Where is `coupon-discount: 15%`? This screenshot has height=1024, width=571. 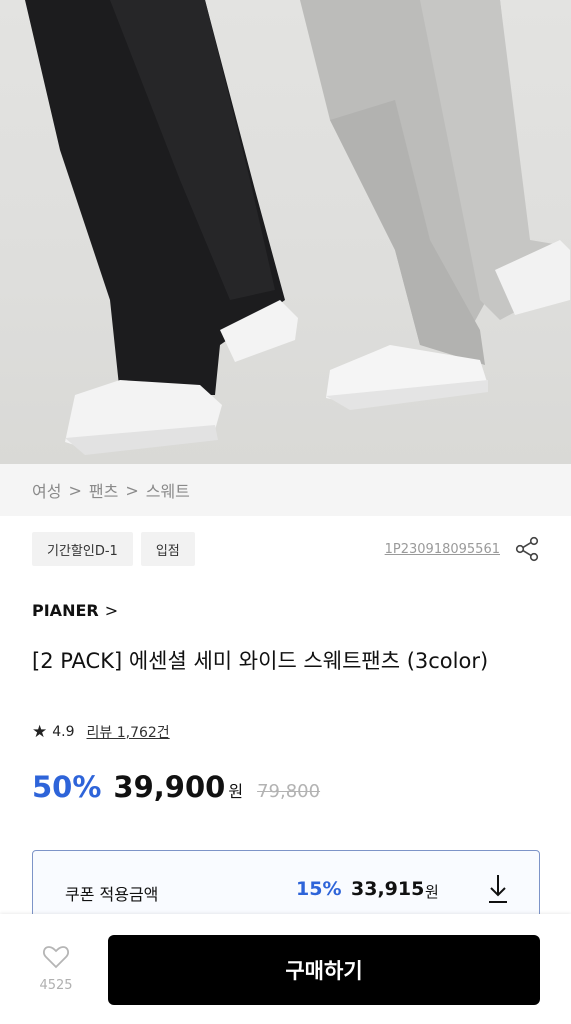
coupon-discount: 15% is located at coordinates (319, 889).